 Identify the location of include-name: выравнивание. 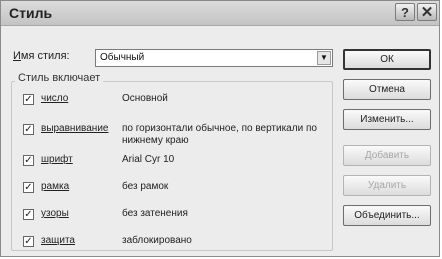
(75, 128).